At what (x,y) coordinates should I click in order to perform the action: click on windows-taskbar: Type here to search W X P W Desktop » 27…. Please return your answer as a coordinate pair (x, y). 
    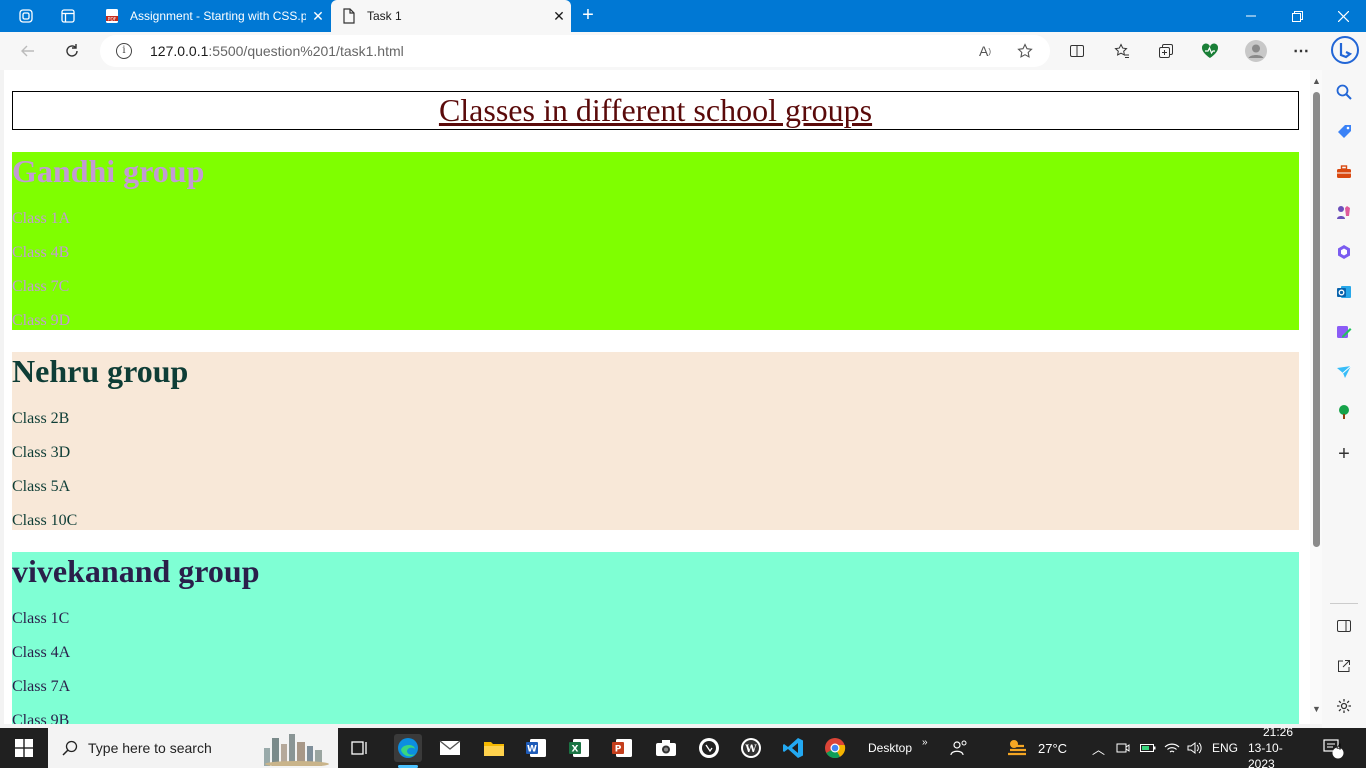
    Looking at the image, I should click on (683, 746).